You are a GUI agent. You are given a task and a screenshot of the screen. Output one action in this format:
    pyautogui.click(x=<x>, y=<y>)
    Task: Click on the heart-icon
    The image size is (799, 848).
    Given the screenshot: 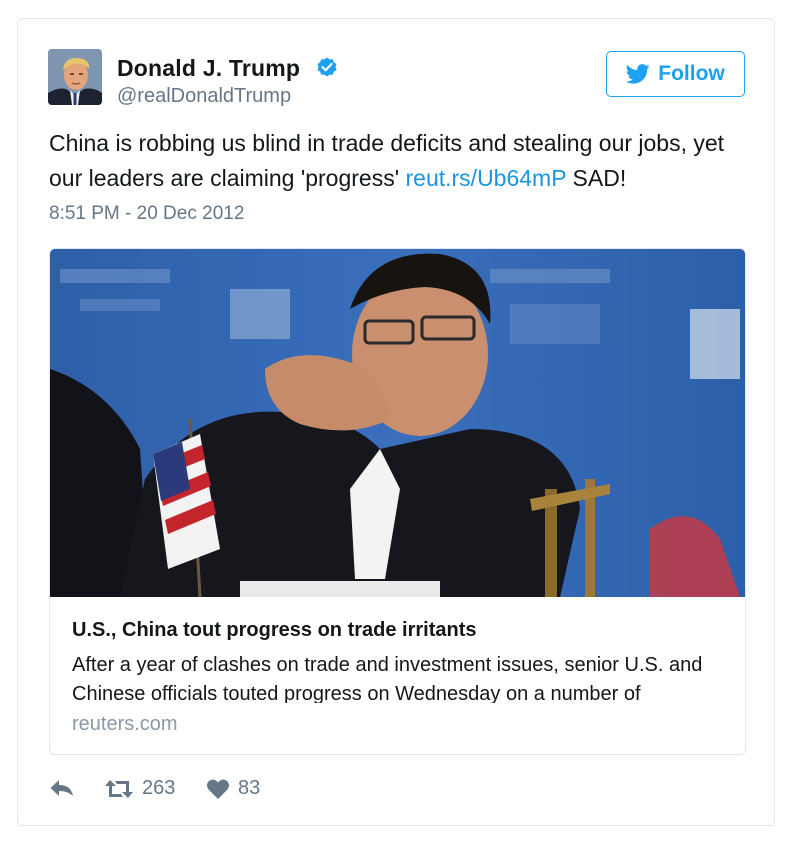 What is the action you would take?
    pyautogui.click(x=218, y=789)
    